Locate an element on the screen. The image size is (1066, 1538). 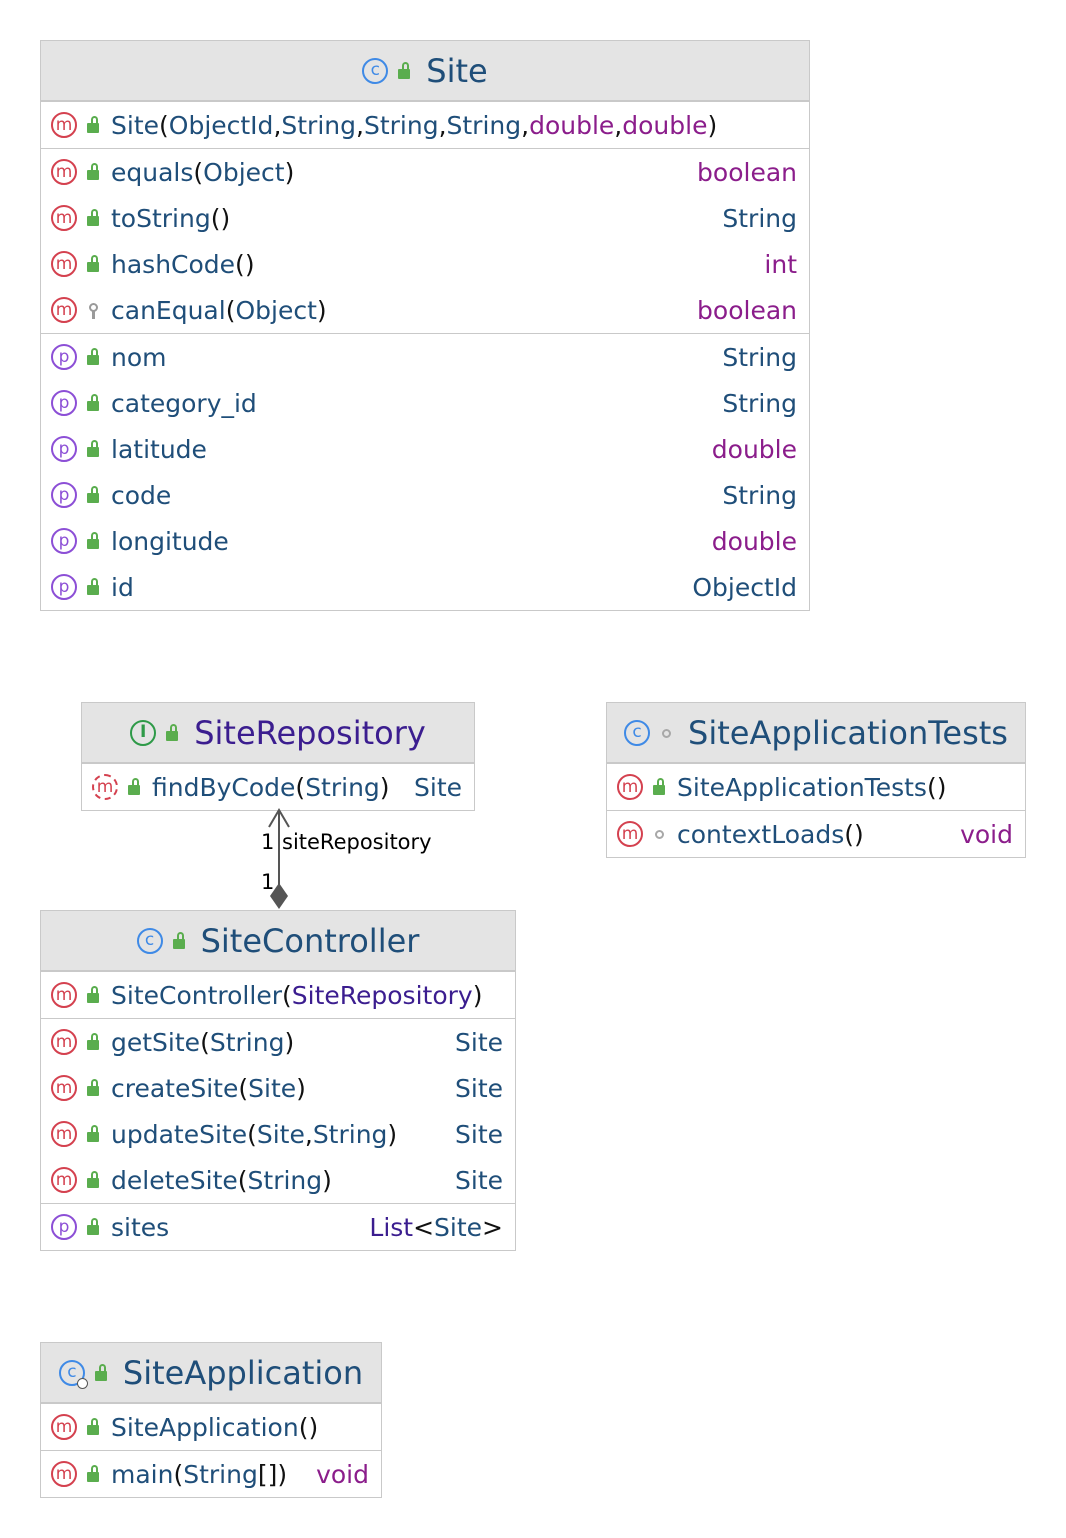
method-name: findByCode is located at coordinates (224, 787).